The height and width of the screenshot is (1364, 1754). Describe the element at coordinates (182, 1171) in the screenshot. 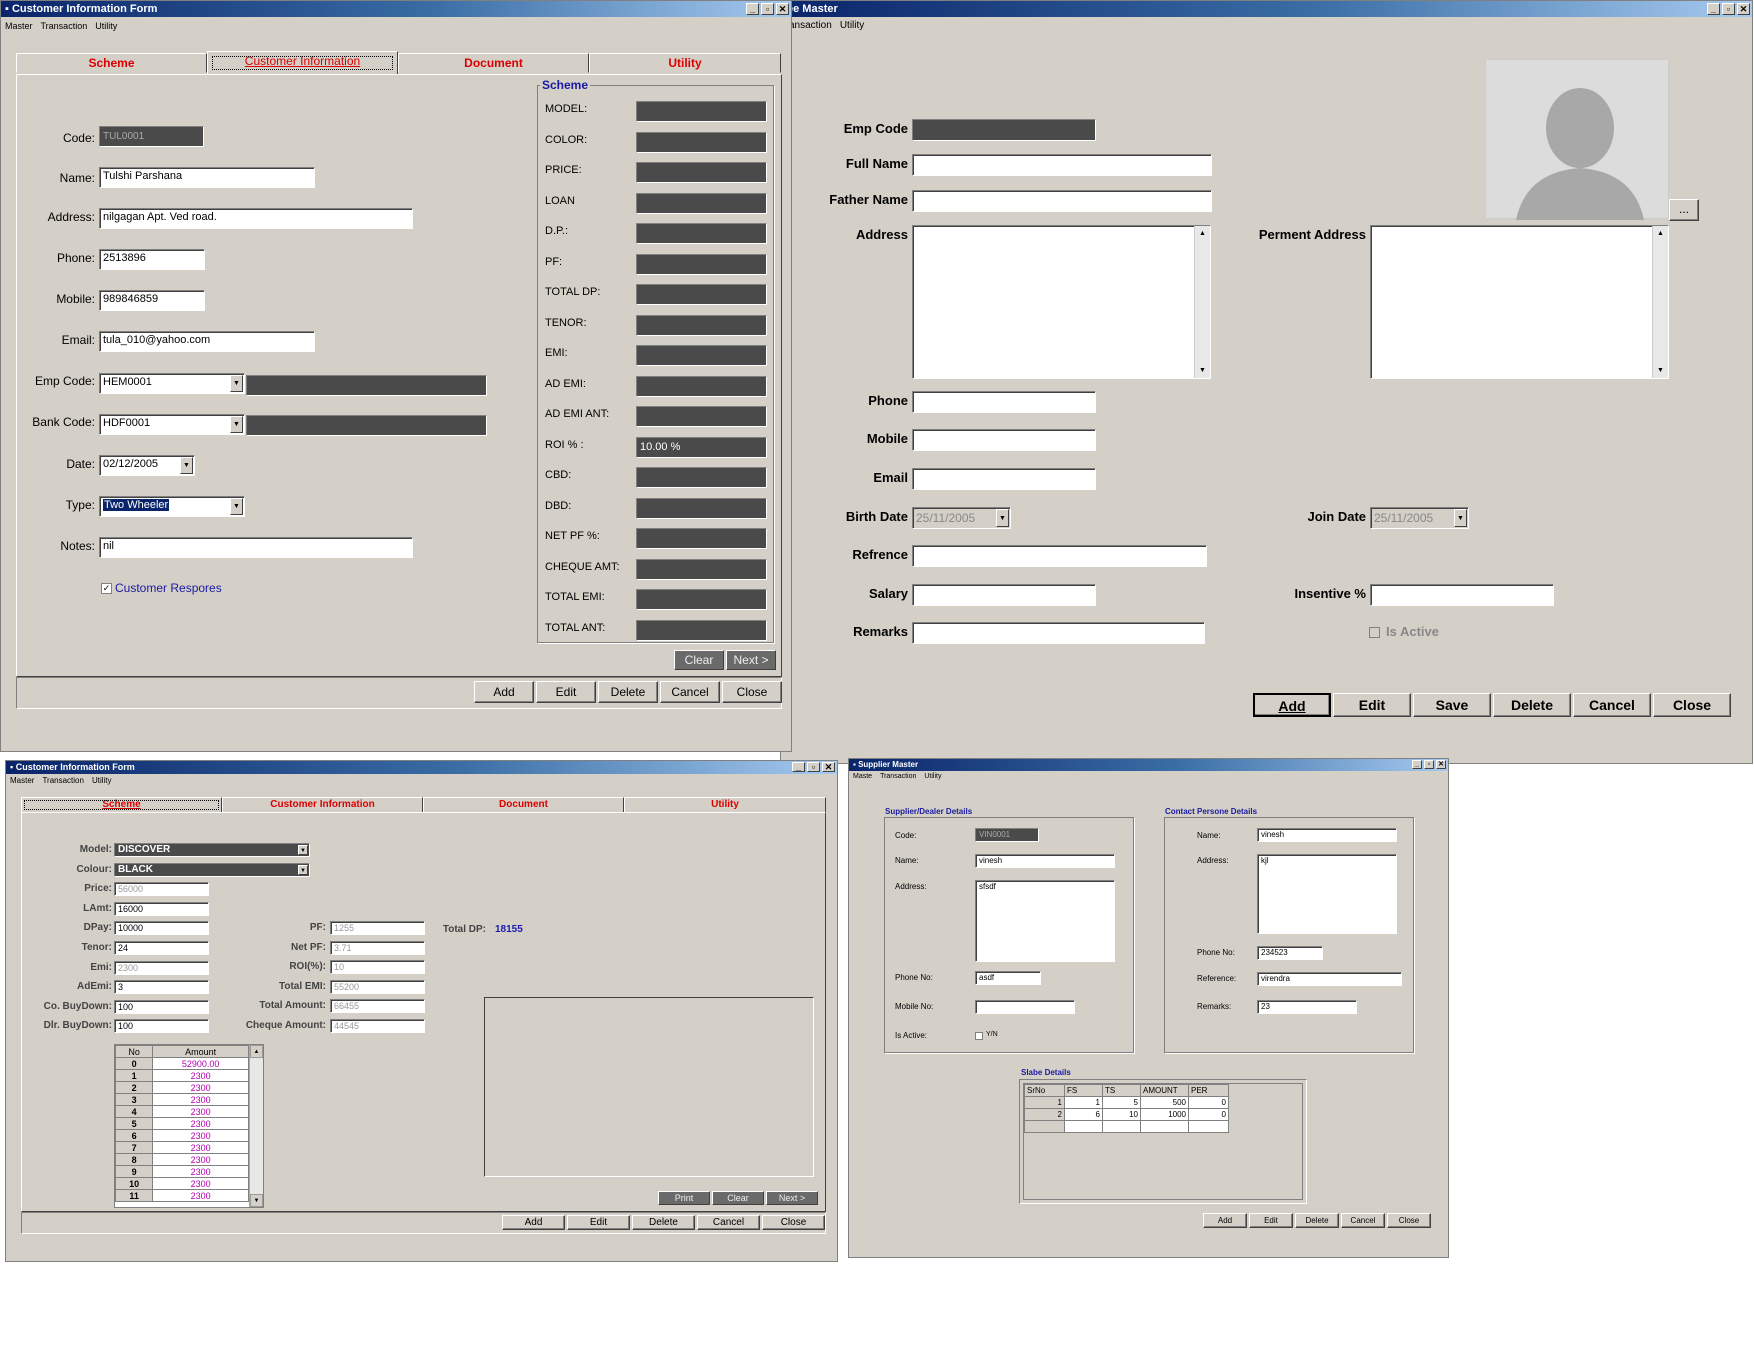

I see `table-row: 9 2300` at that location.